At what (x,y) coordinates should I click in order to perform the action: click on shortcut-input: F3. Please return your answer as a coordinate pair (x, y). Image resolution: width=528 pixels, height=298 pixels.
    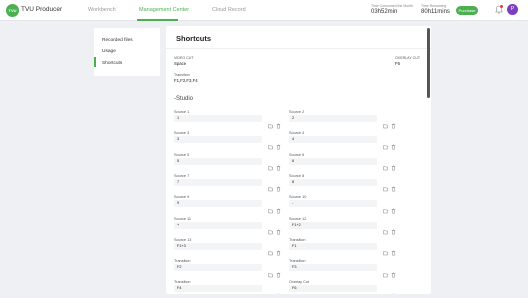
    Looking at the image, I should click on (333, 268).